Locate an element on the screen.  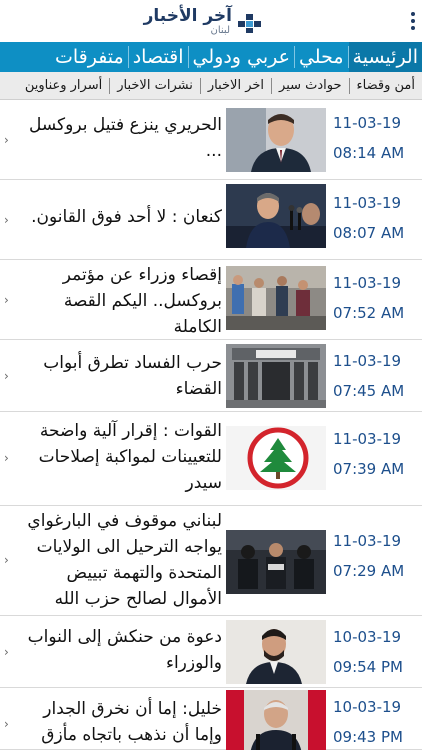
app-header: آخر الأخبار لبنان is located at coordinates (211, 21).